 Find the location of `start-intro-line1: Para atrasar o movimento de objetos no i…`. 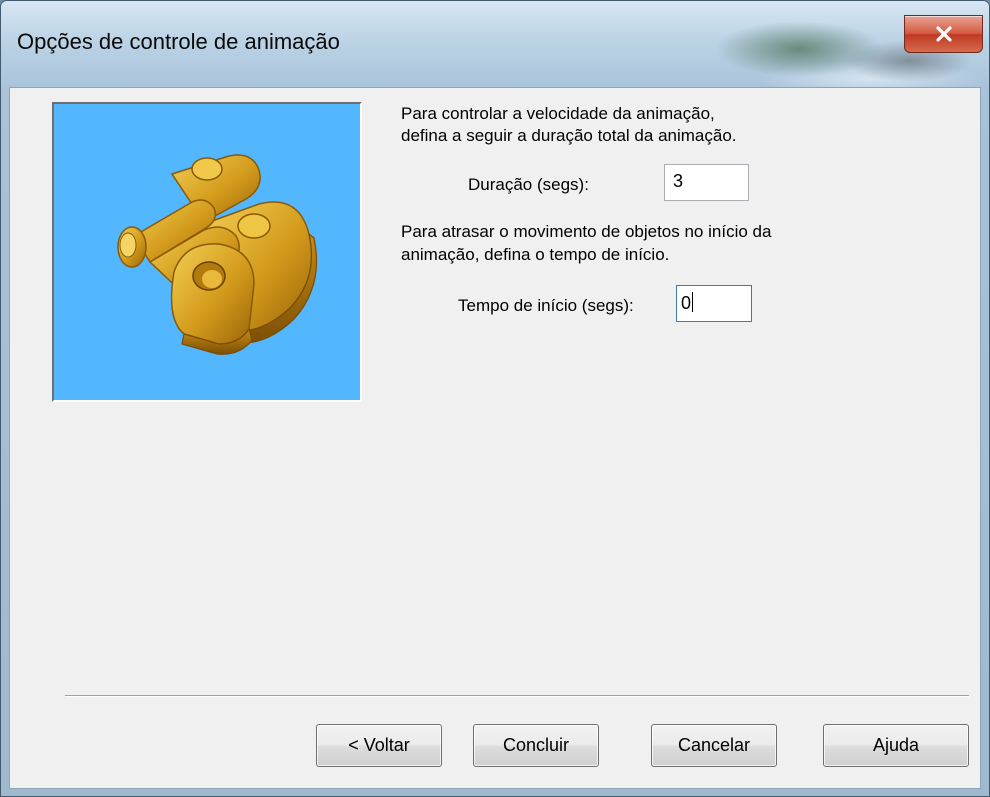

start-intro-line1: Para atrasar o movimento de objetos no i… is located at coordinates (586, 231).